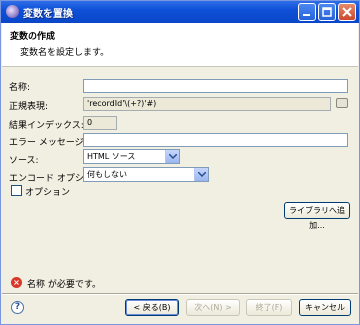 The image size is (360, 325). Describe the element at coordinates (12, 11) in the screenshot. I see `app-icon` at that location.